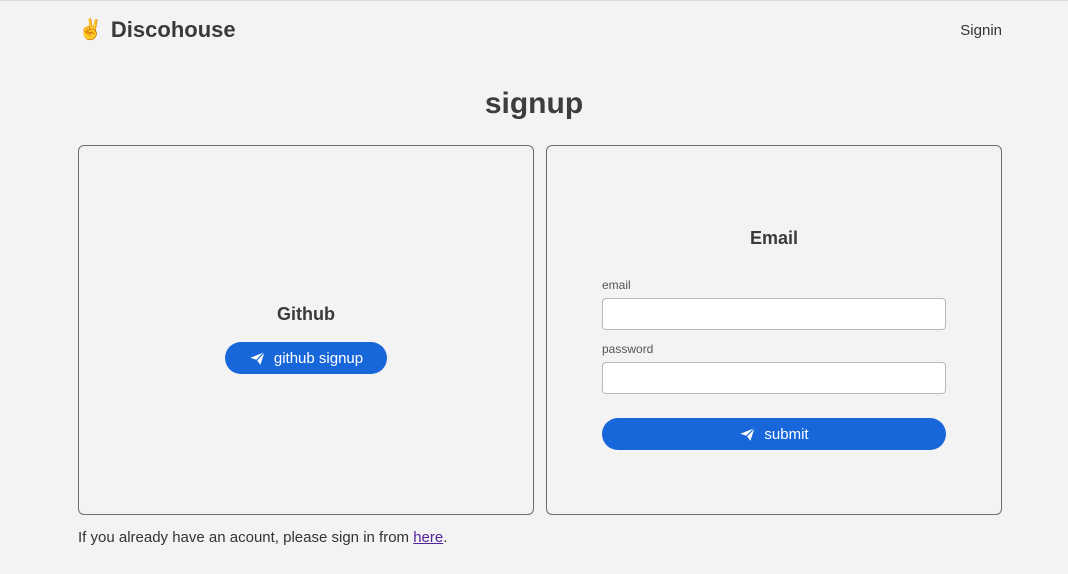 This screenshot has width=1068, height=574. What do you see at coordinates (981, 30) in the screenshot?
I see `signin-link: Signin` at bounding box center [981, 30].